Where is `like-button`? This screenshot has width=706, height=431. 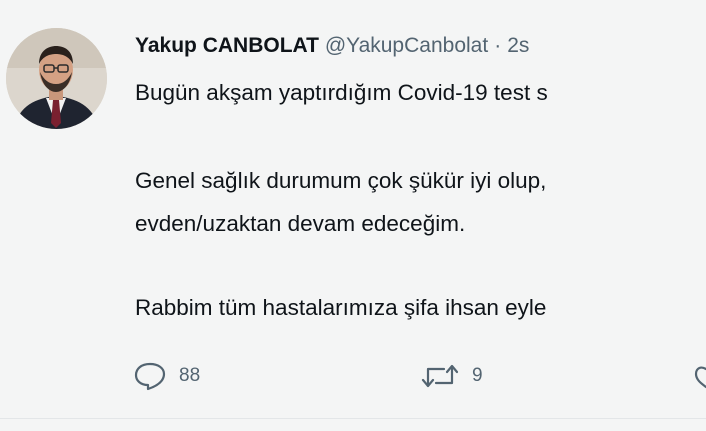
like-button is located at coordinates (699, 376).